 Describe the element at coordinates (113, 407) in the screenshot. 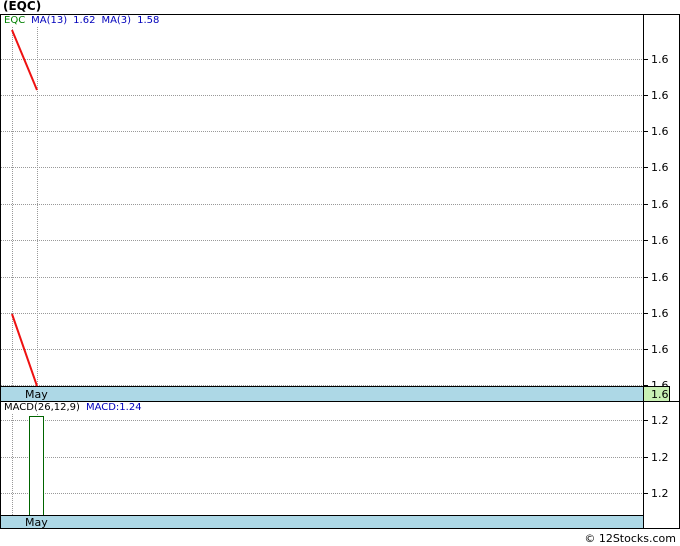

I see `legend-macd-value: MACD:1.24` at that location.